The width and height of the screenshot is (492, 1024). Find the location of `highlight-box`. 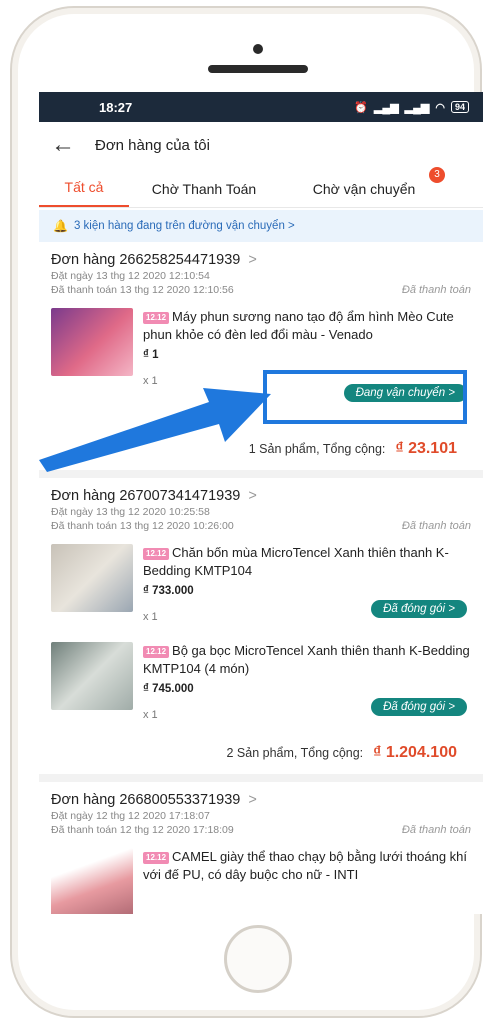

highlight-box is located at coordinates (365, 397).